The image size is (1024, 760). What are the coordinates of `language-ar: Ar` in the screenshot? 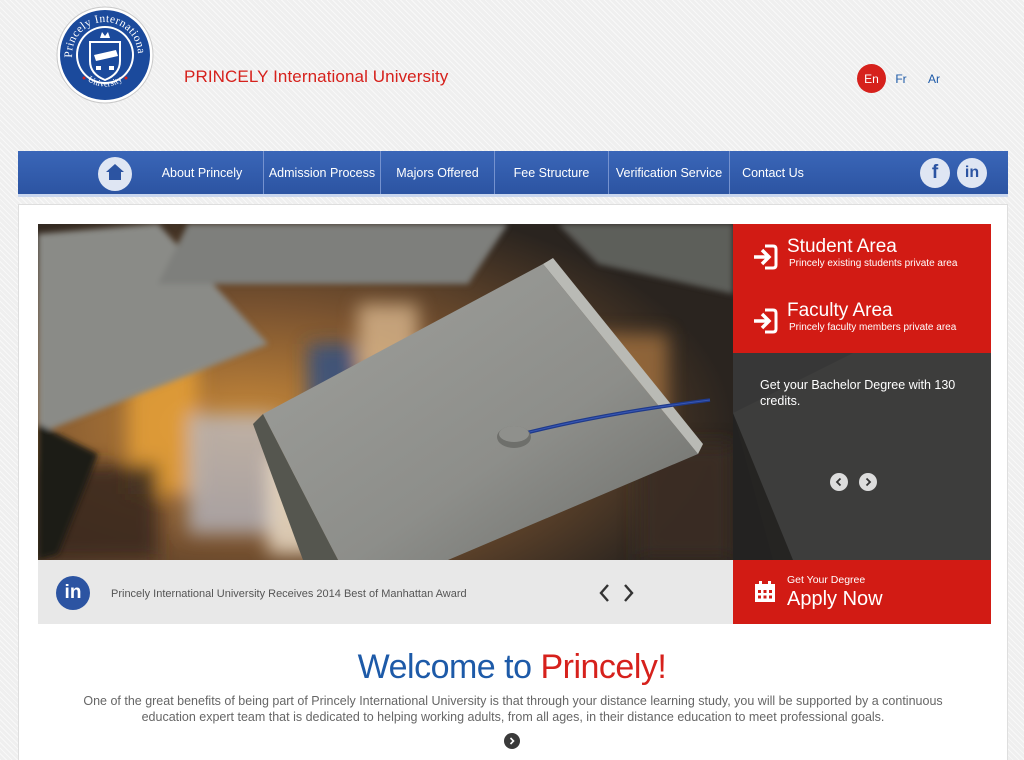 It's located at (934, 78).